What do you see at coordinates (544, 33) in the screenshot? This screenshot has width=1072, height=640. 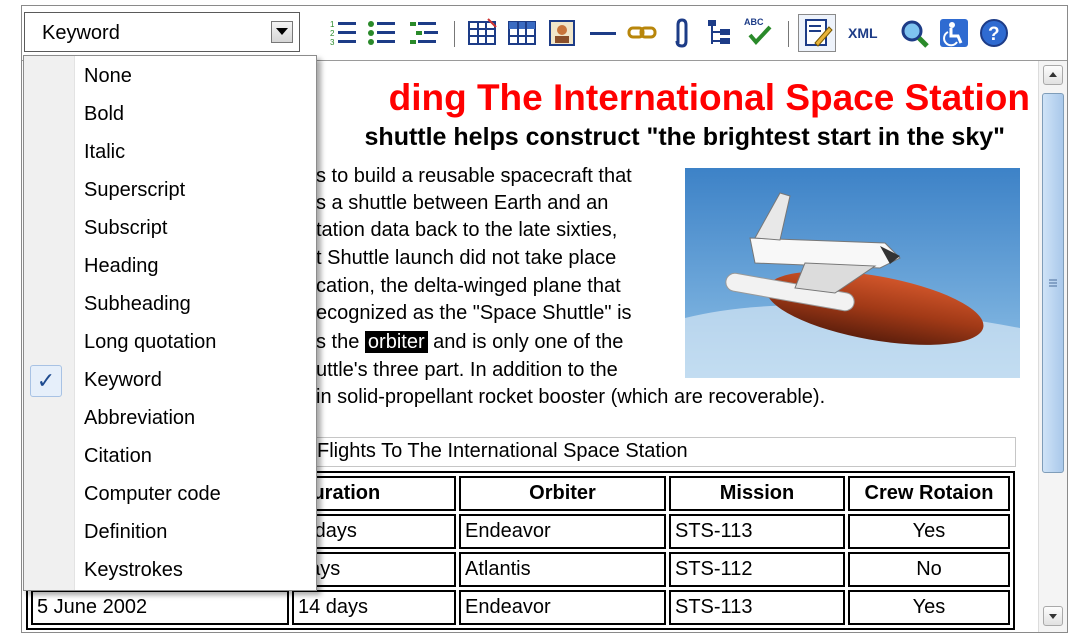 I see `toolbar: Keyword 1 2 3 ABC XML ?` at bounding box center [544, 33].